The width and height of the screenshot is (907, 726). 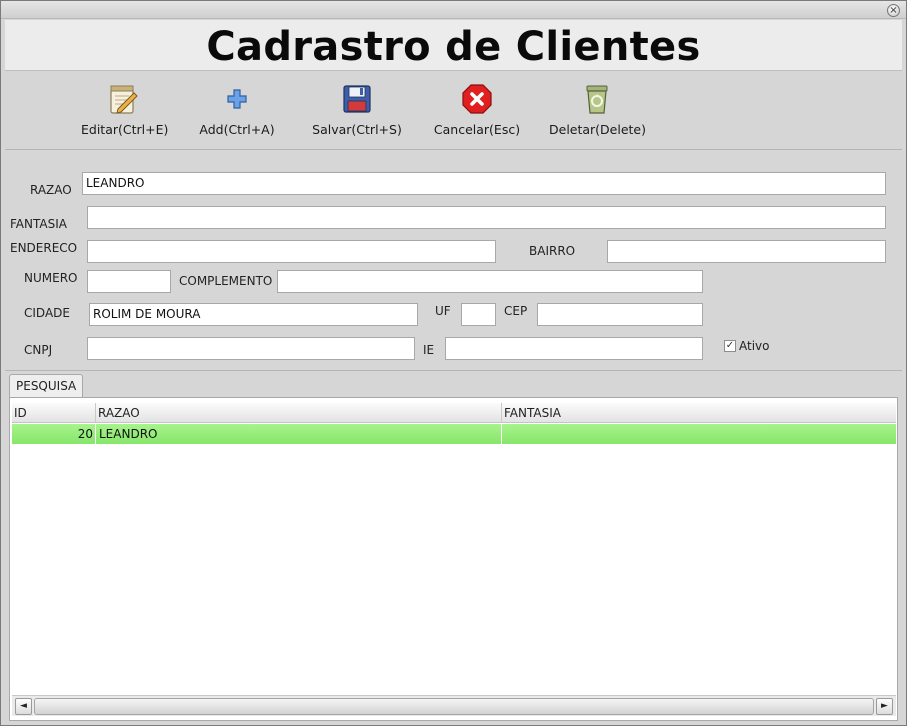 What do you see at coordinates (699, 434) in the screenshot?
I see `cell-fantasia` at bounding box center [699, 434].